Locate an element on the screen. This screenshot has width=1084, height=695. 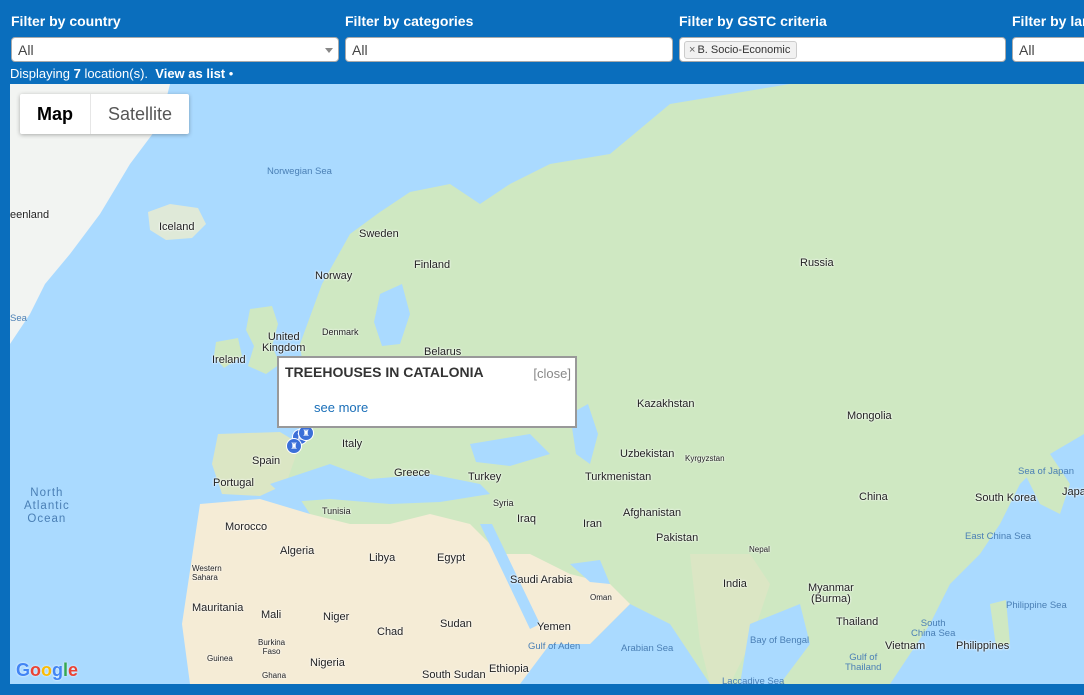
label-saudi-arabia: Saudi Arabia is located at coordinates (541, 580).